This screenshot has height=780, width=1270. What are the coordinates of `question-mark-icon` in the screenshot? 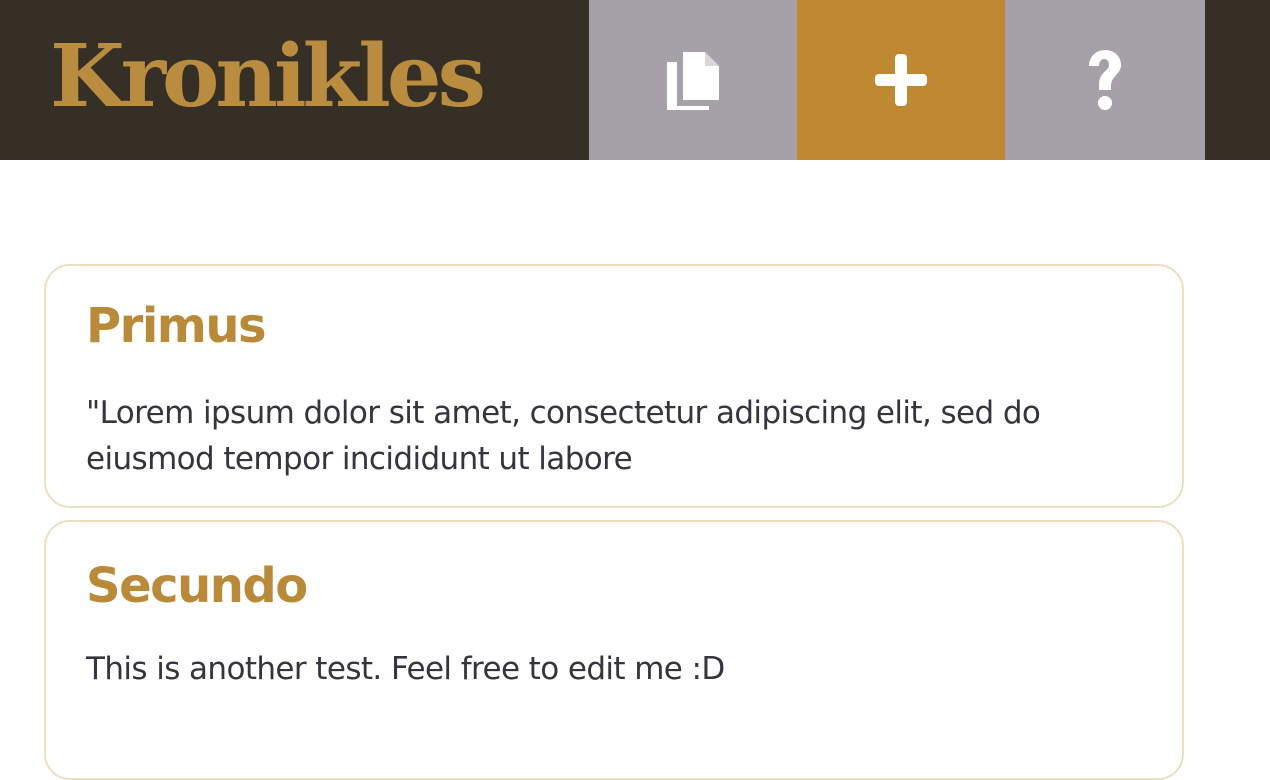 It's located at (1105, 80).